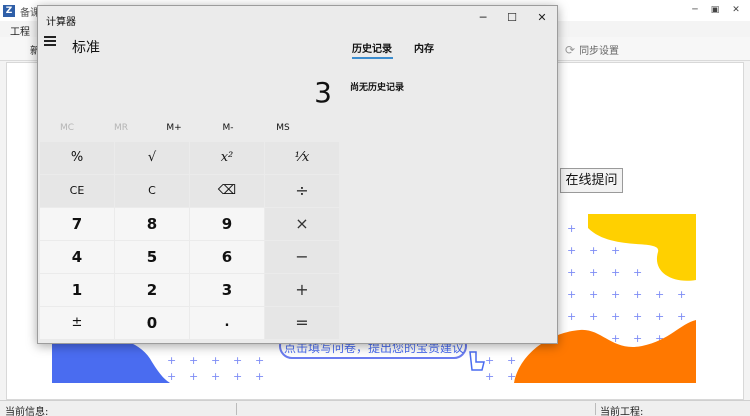  Describe the element at coordinates (377, 88) in the screenshot. I see `history-empty-message: 尚无历史记录` at that location.